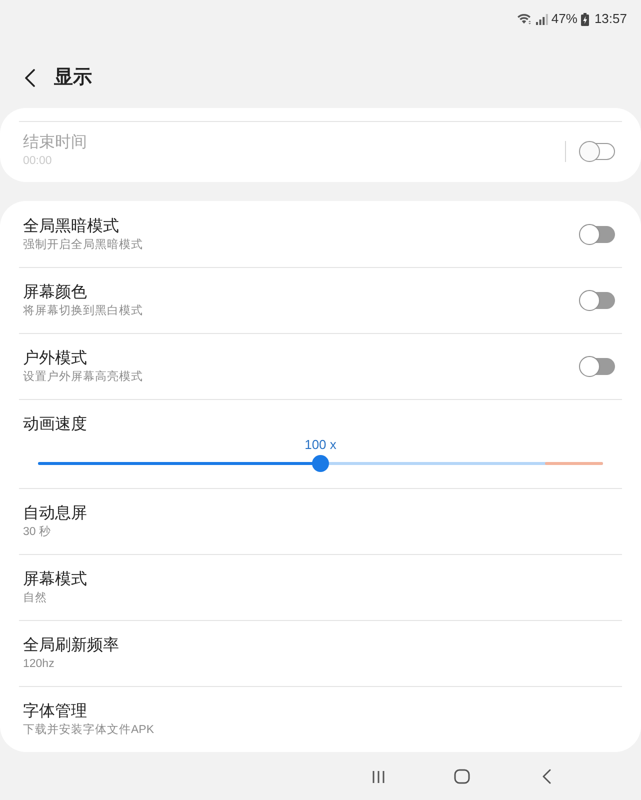 This screenshot has width=641, height=800. I want to click on wifi-icon, so click(524, 19).